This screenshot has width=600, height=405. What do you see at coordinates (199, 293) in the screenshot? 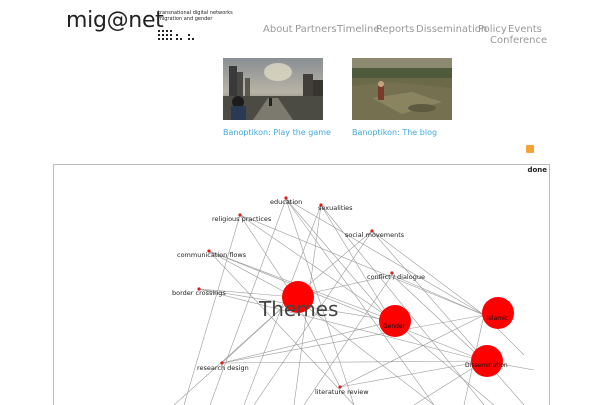
I see `topic-label-border-crossings: border crossings` at bounding box center [199, 293].